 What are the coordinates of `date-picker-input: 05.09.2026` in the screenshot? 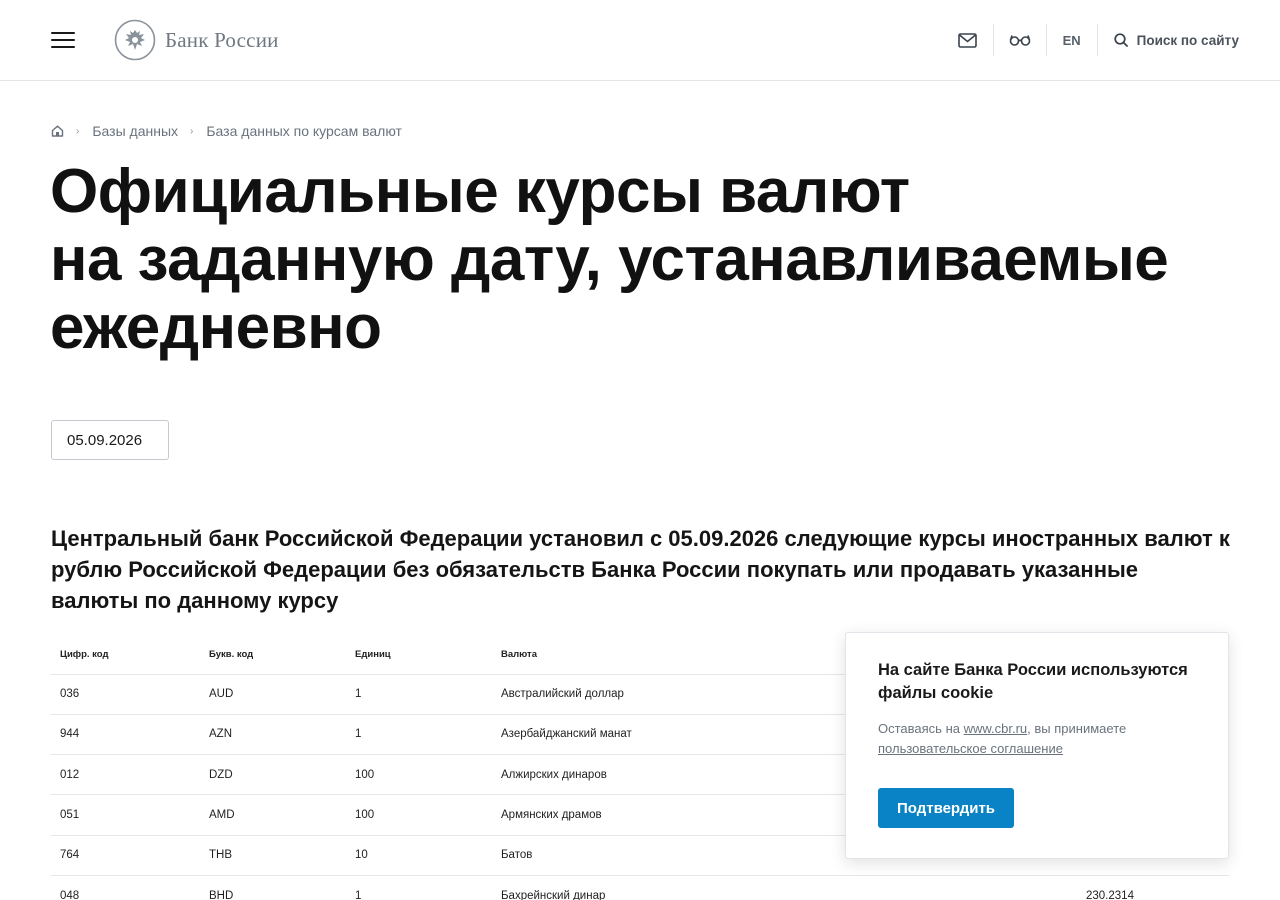 It's located at (110, 440).